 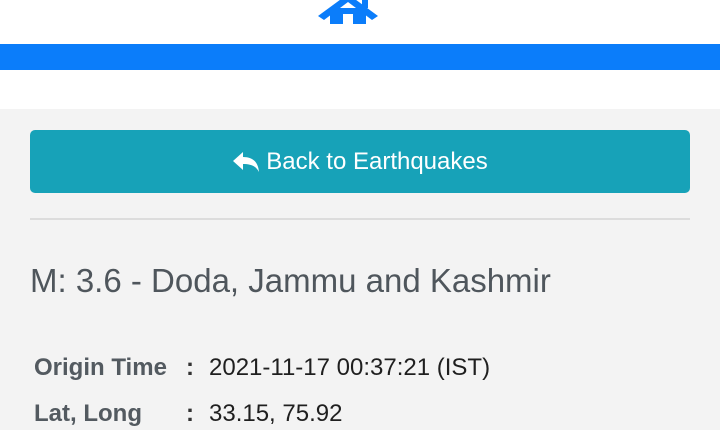 I want to click on back-to-earthquakes-button: Back to Earthquakes, so click(x=360, y=161).